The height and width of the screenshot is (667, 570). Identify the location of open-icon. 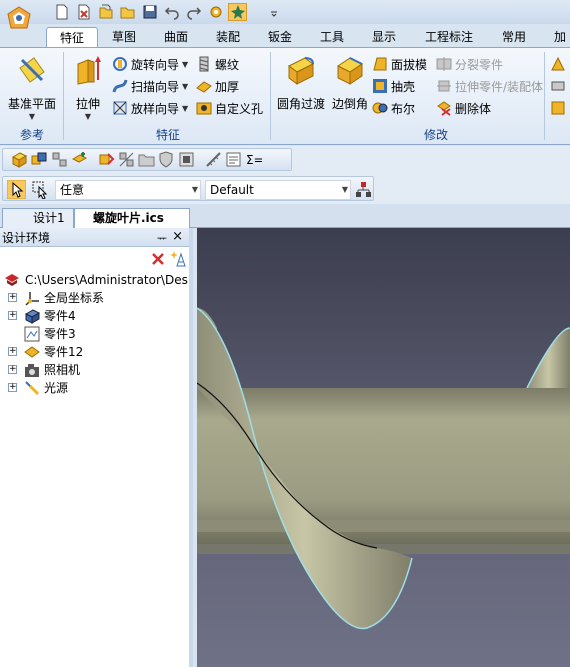
(127, 12).